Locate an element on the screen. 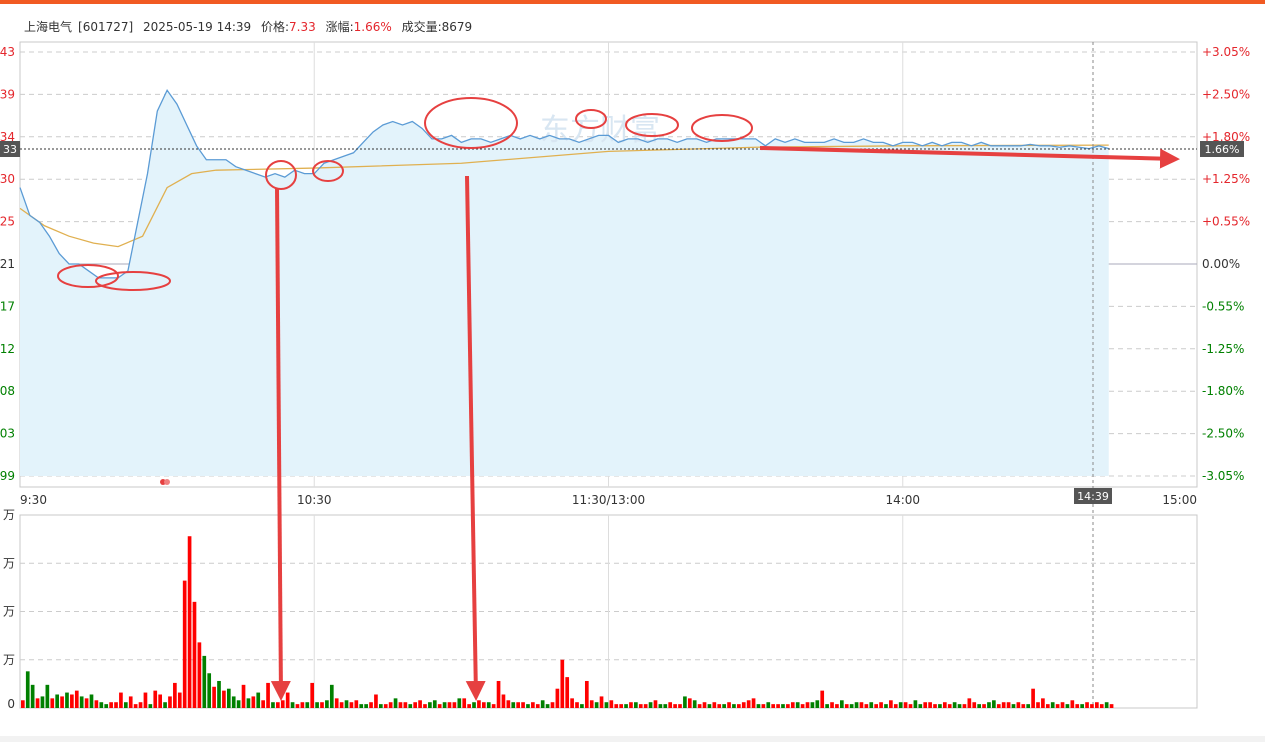 This screenshot has width=1265, height=742. x-tick: 11:30/13:00 is located at coordinates (608, 500).